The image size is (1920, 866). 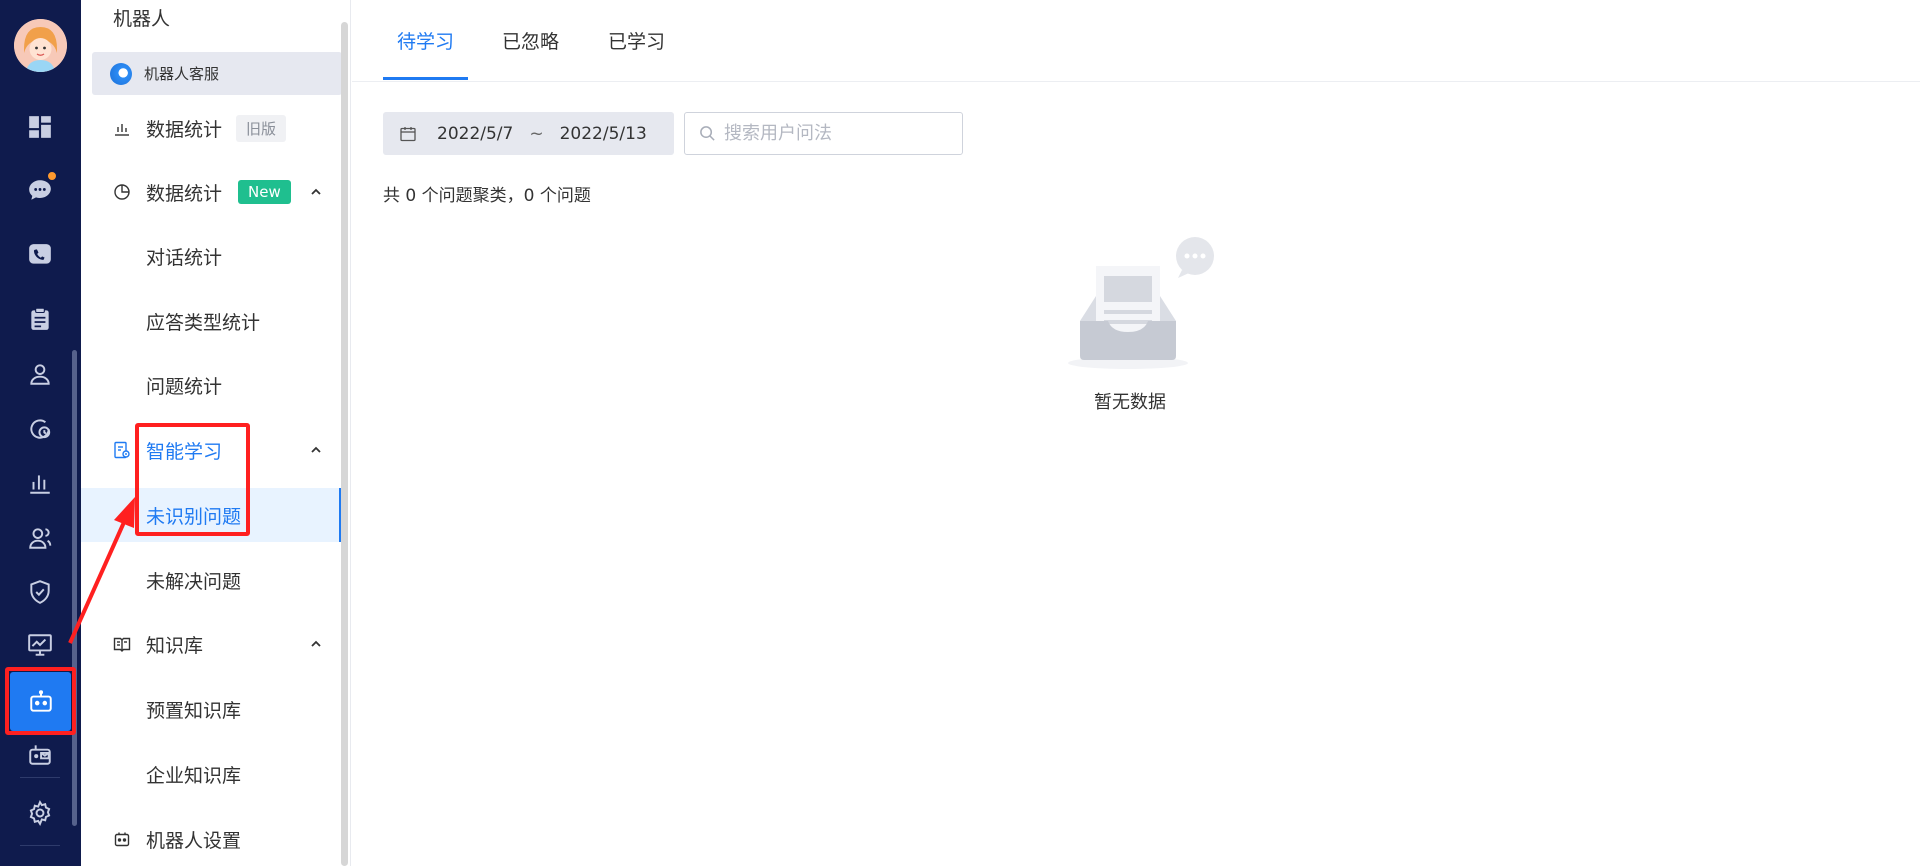 What do you see at coordinates (203, 322) in the screenshot?
I see `menu-item-label: 应答类型统计` at bounding box center [203, 322].